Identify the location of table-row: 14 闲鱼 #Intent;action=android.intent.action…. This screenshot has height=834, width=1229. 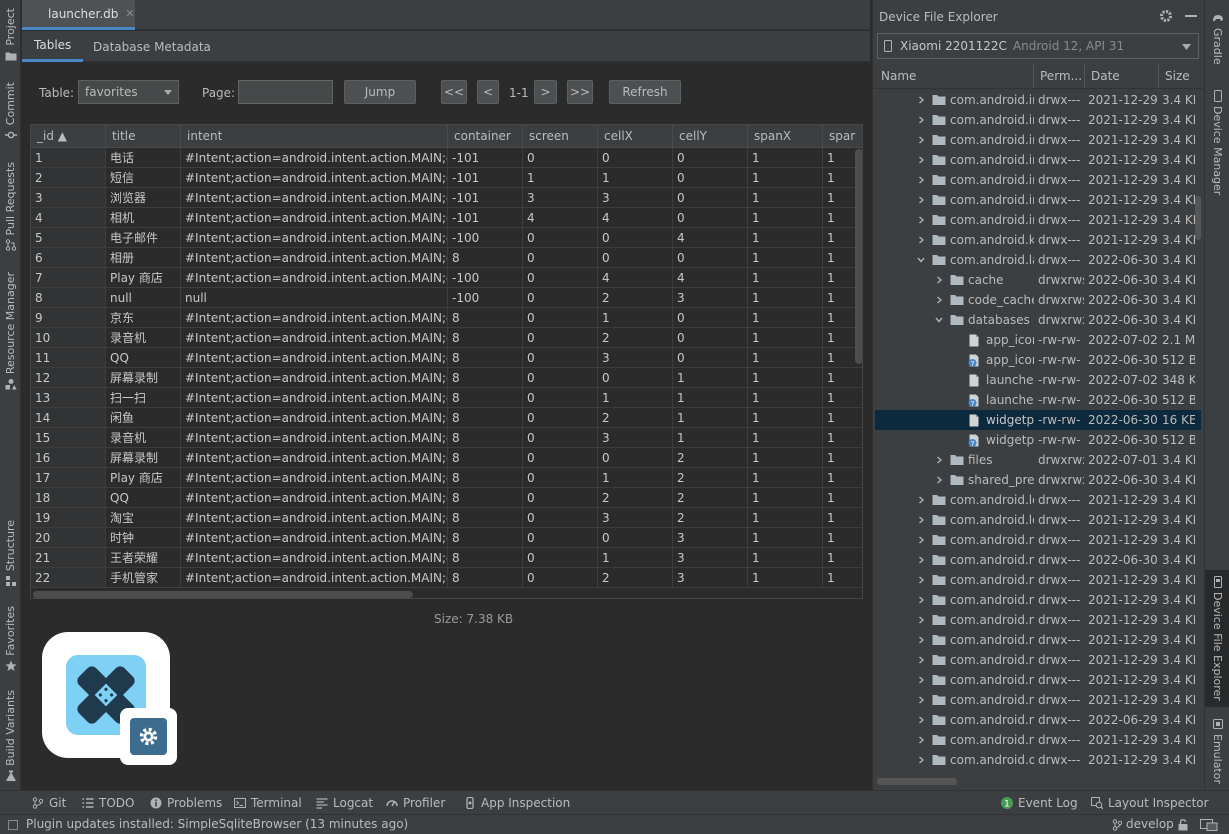
(446, 418).